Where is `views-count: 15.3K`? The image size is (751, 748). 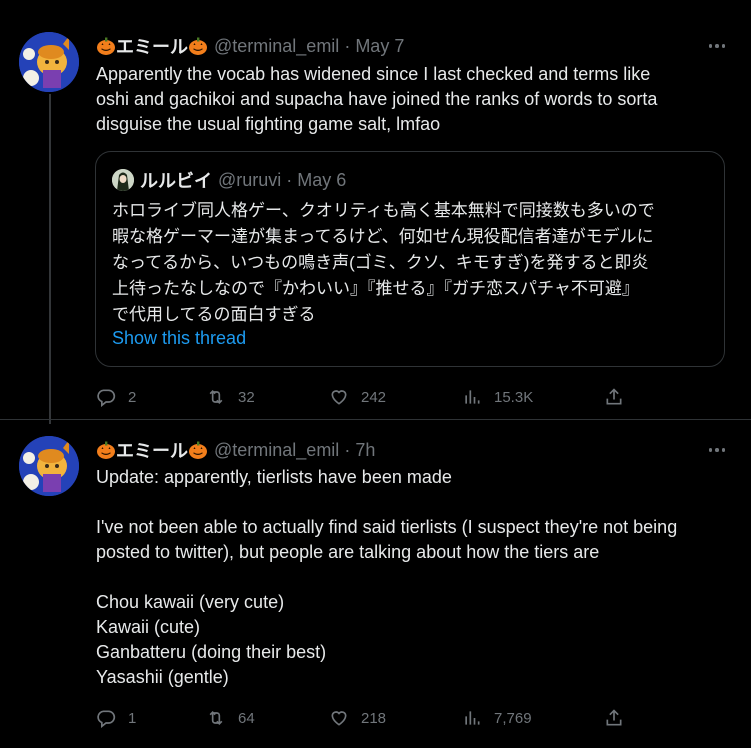 views-count: 15.3K is located at coordinates (514, 397).